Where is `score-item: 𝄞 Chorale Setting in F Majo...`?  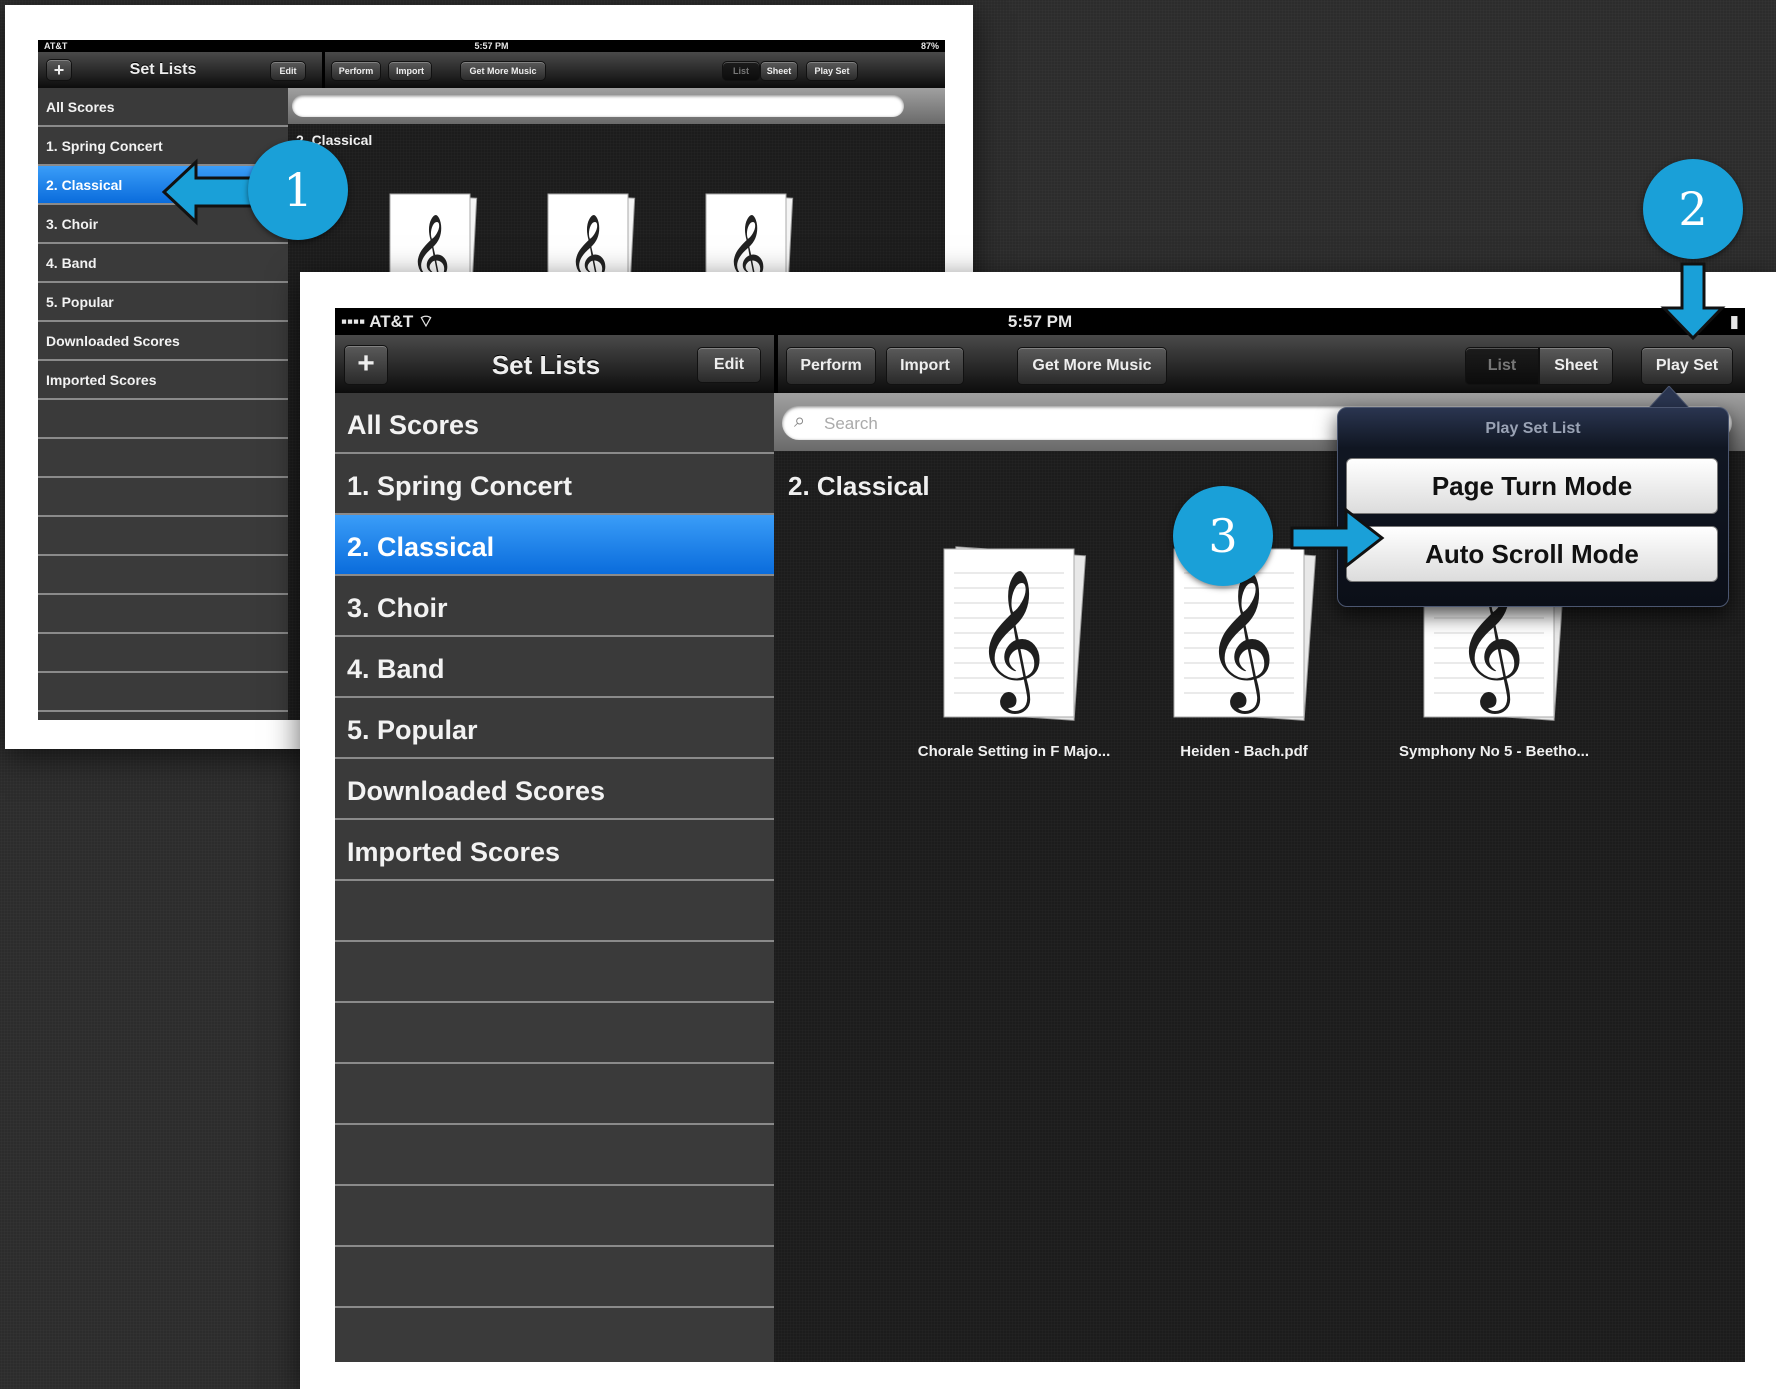
score-item: 𝄞 Chorale Setting in F Majo... is located at coordinates (1014, 653).